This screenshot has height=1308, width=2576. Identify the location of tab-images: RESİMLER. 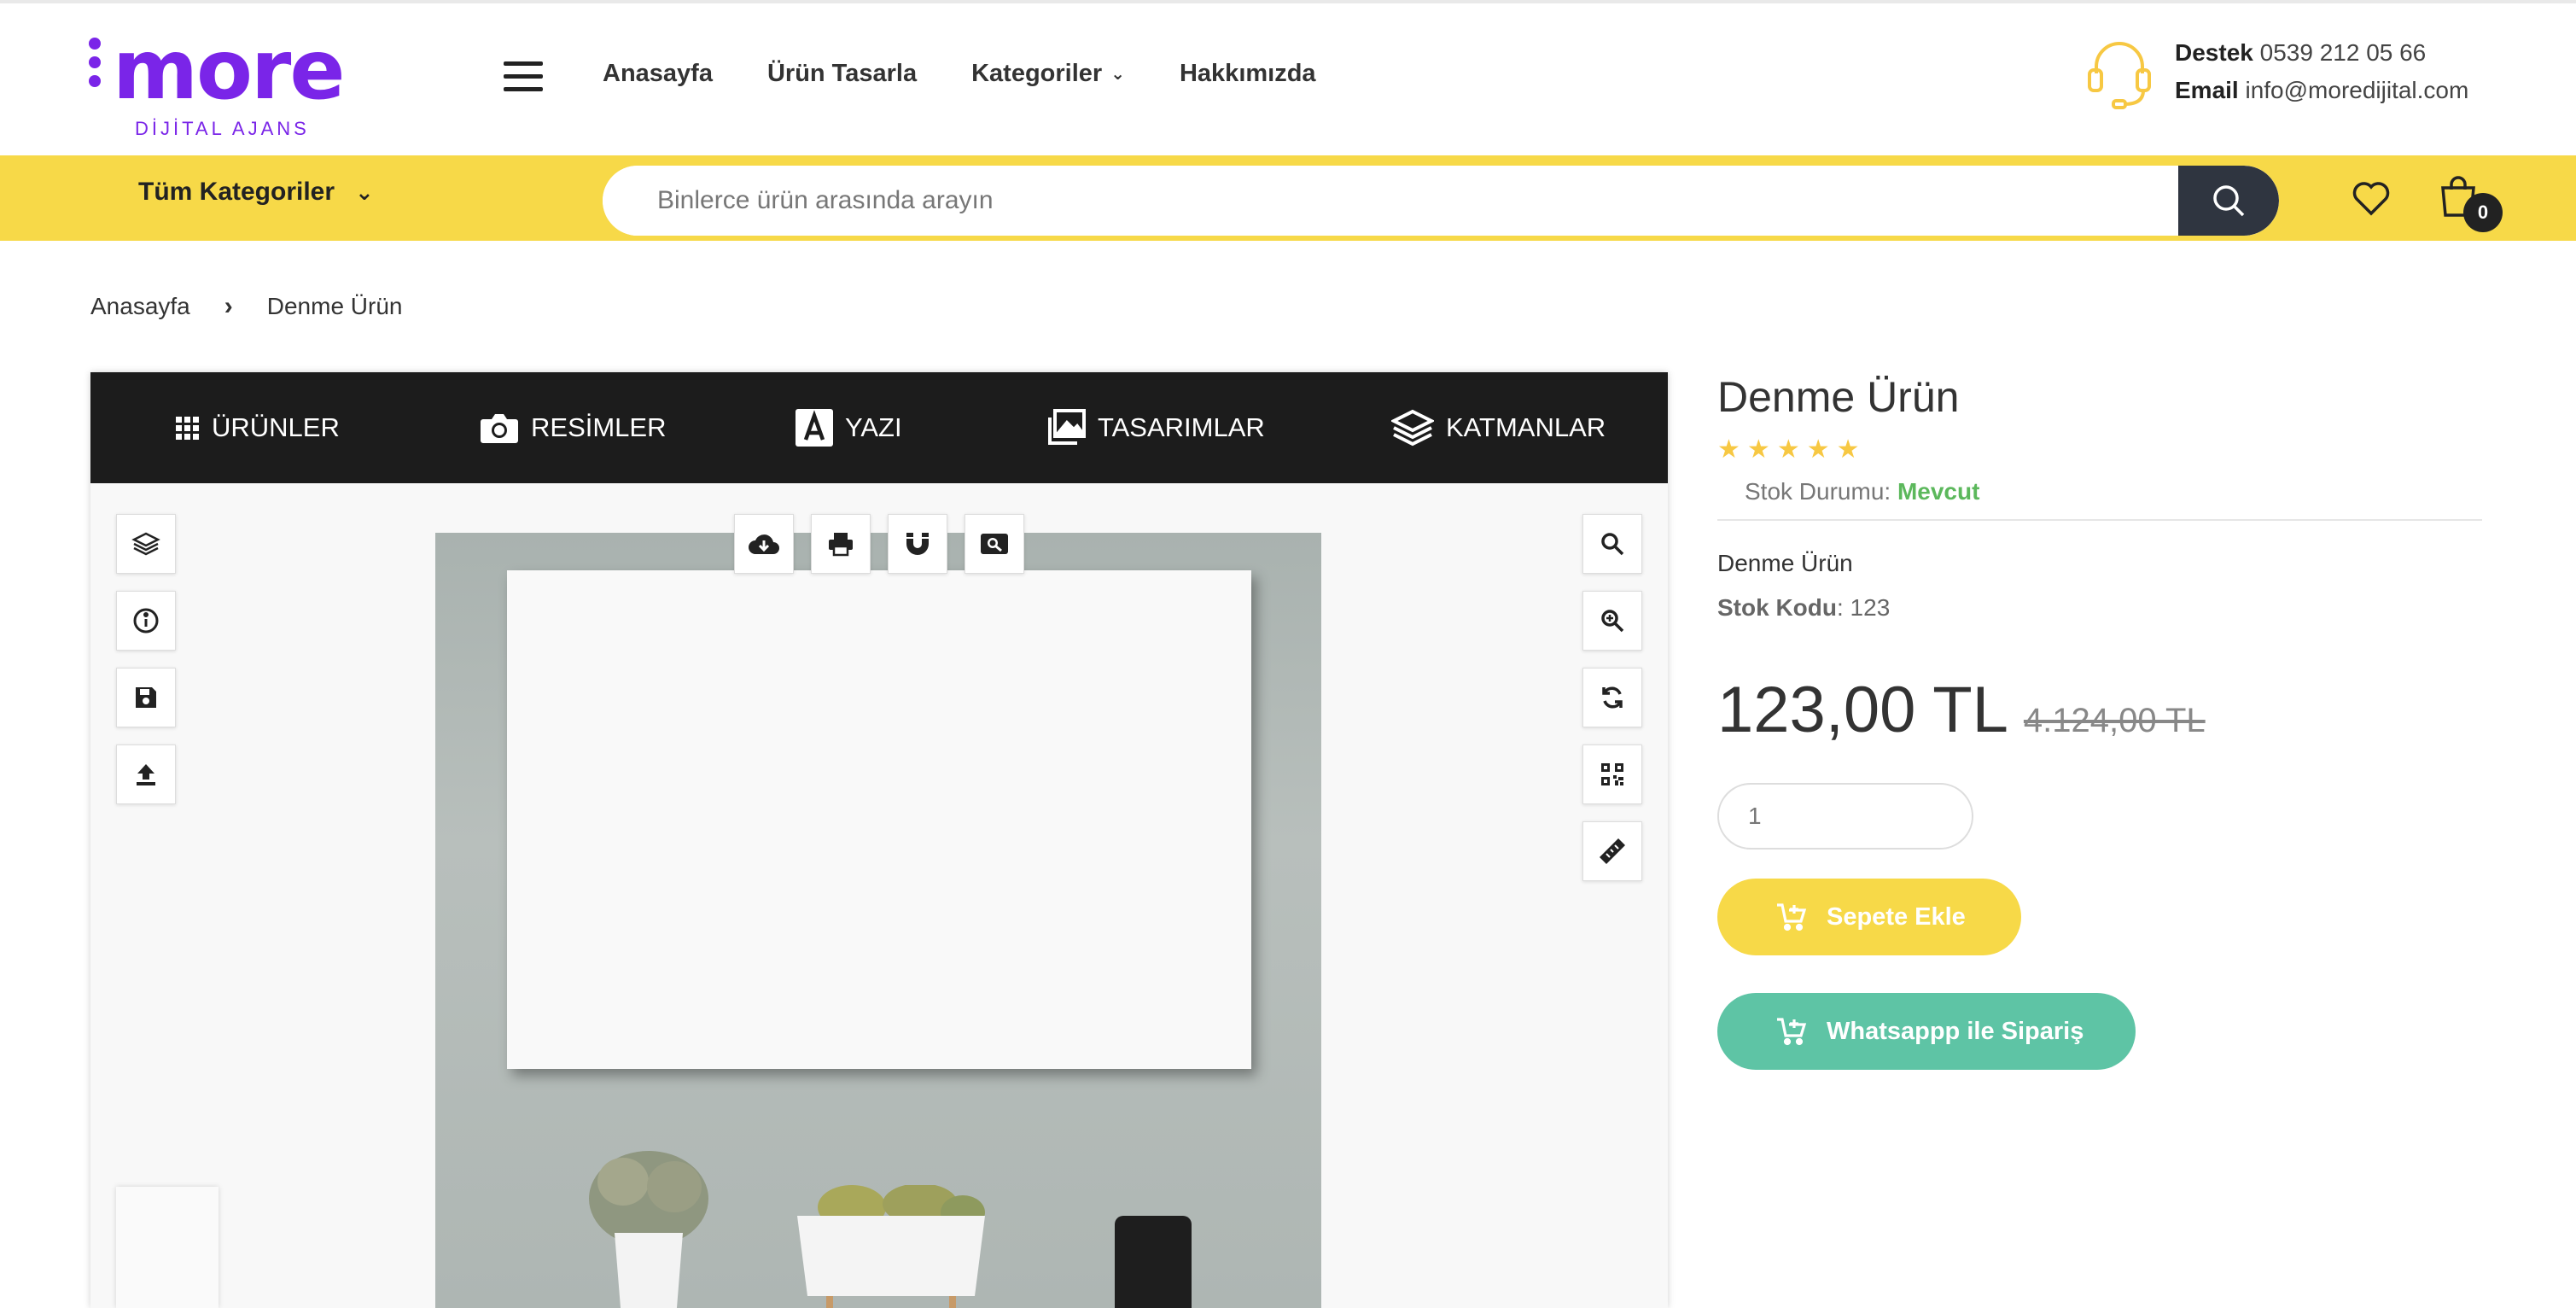
(573, 427).